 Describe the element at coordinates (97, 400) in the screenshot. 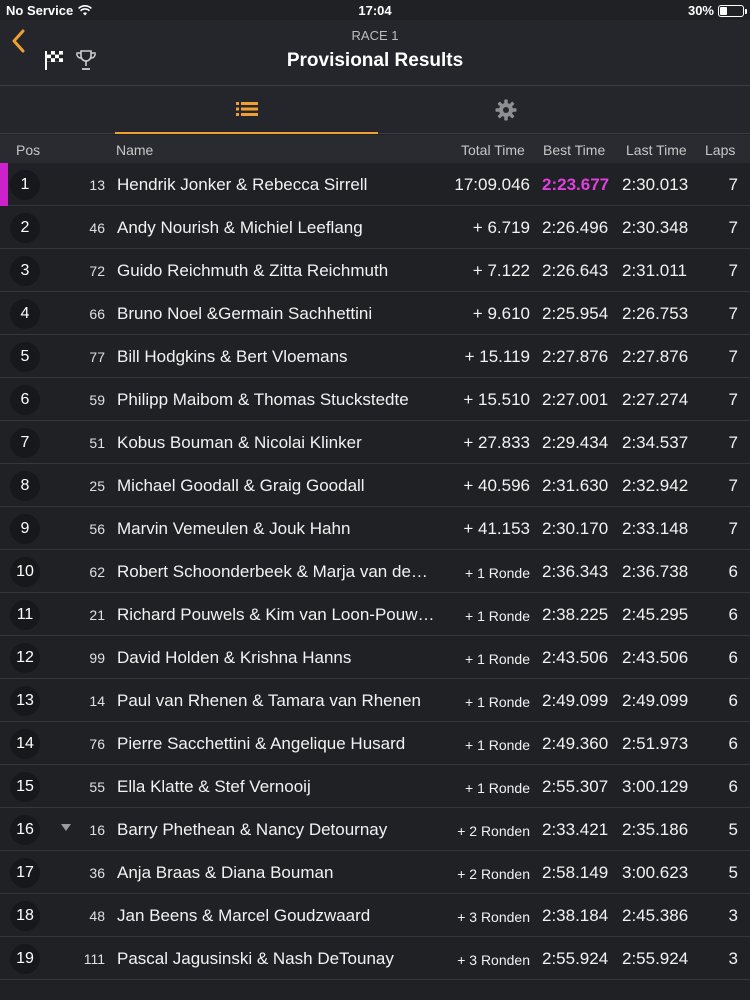

I see `car-number: 59` at that location.